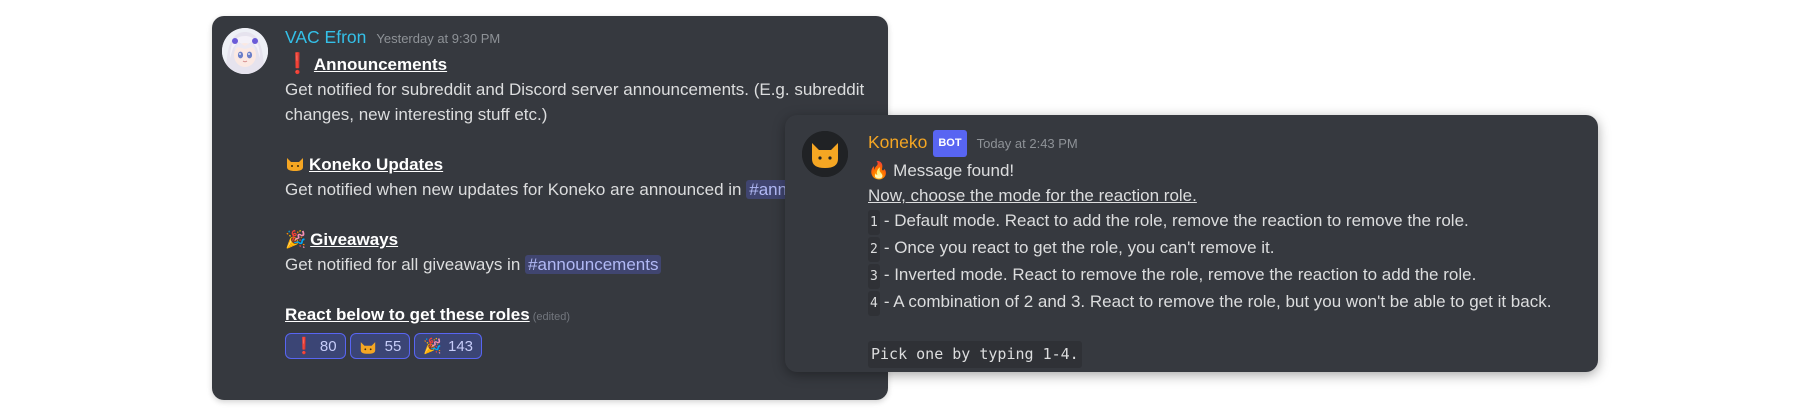  Describe the element at coordinates (393, 346) in the screenshot. I see `reaction-count: 55` at that location.